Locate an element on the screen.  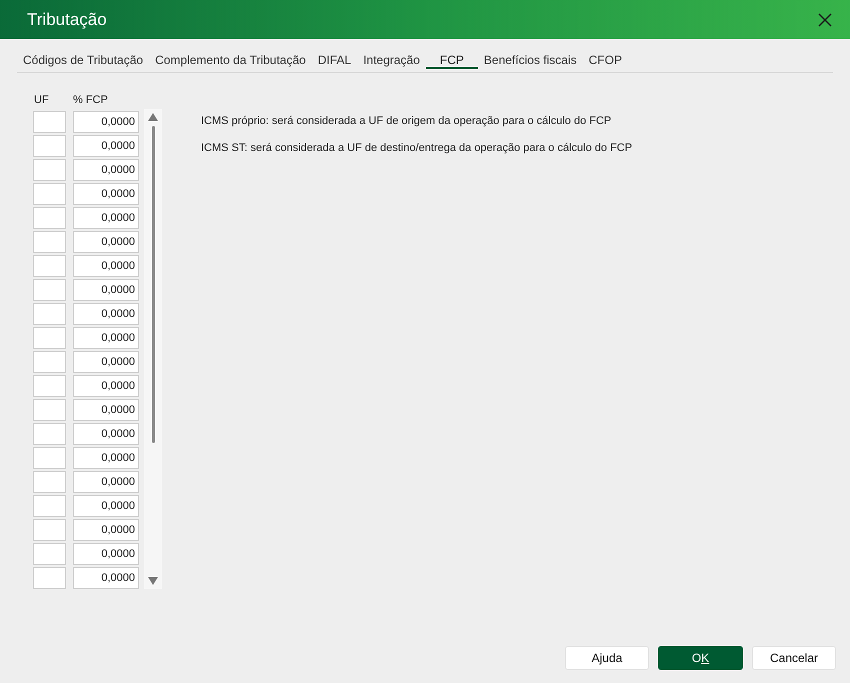
dialog-button: Ajuda is located at coordinates (607, 658).